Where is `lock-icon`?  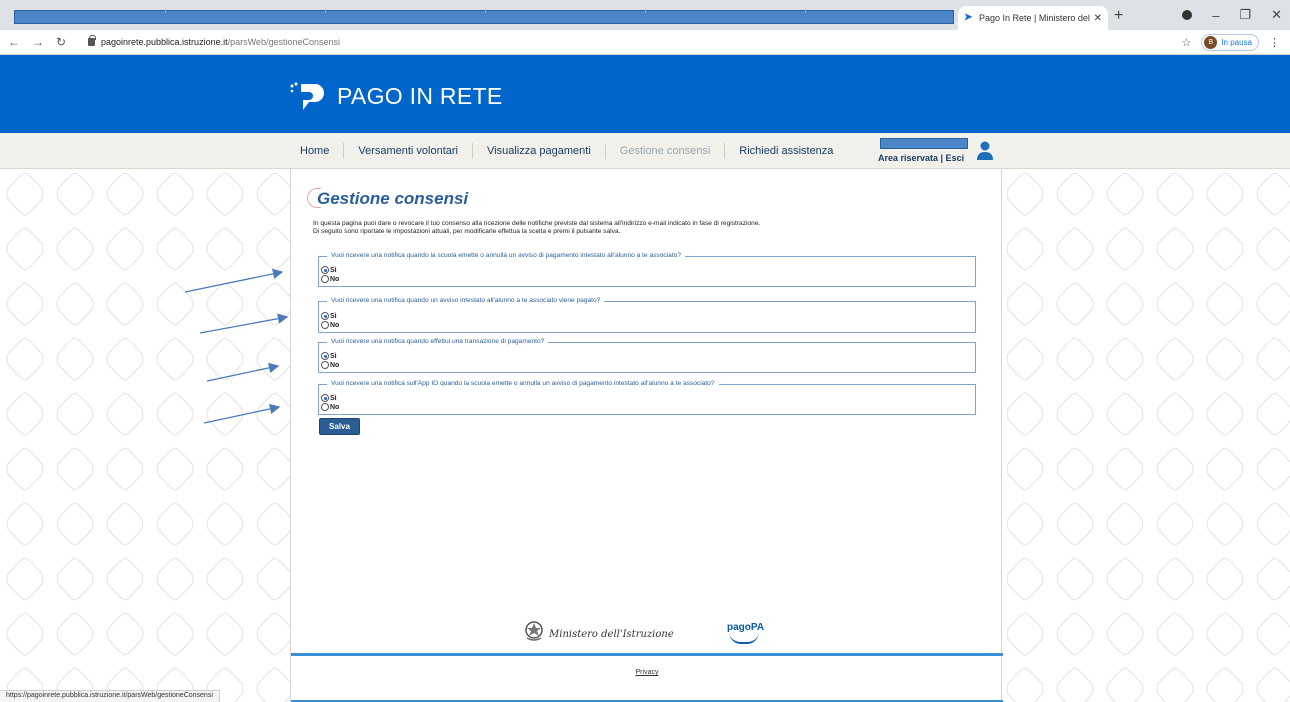 lock-icon is located at coordinates (92, 40).